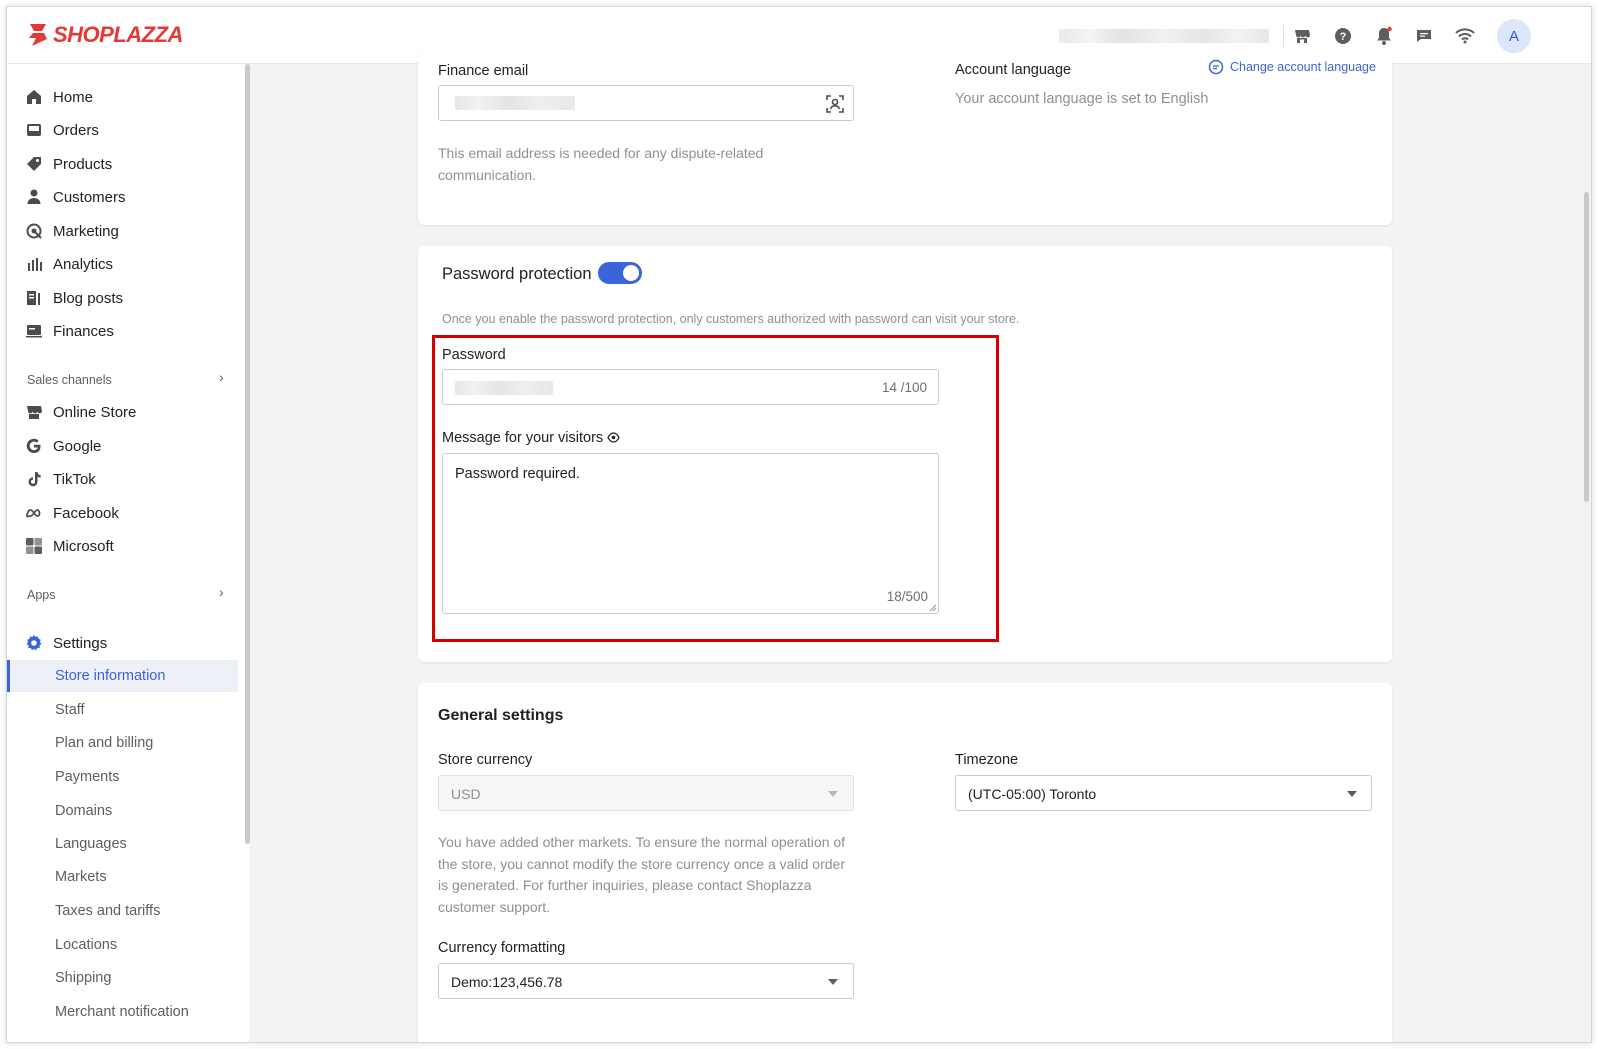  What do you see at coordinates (835, 104) in the screenshot?
I see `contact-scan-icon` at bounding box center [835, 104].